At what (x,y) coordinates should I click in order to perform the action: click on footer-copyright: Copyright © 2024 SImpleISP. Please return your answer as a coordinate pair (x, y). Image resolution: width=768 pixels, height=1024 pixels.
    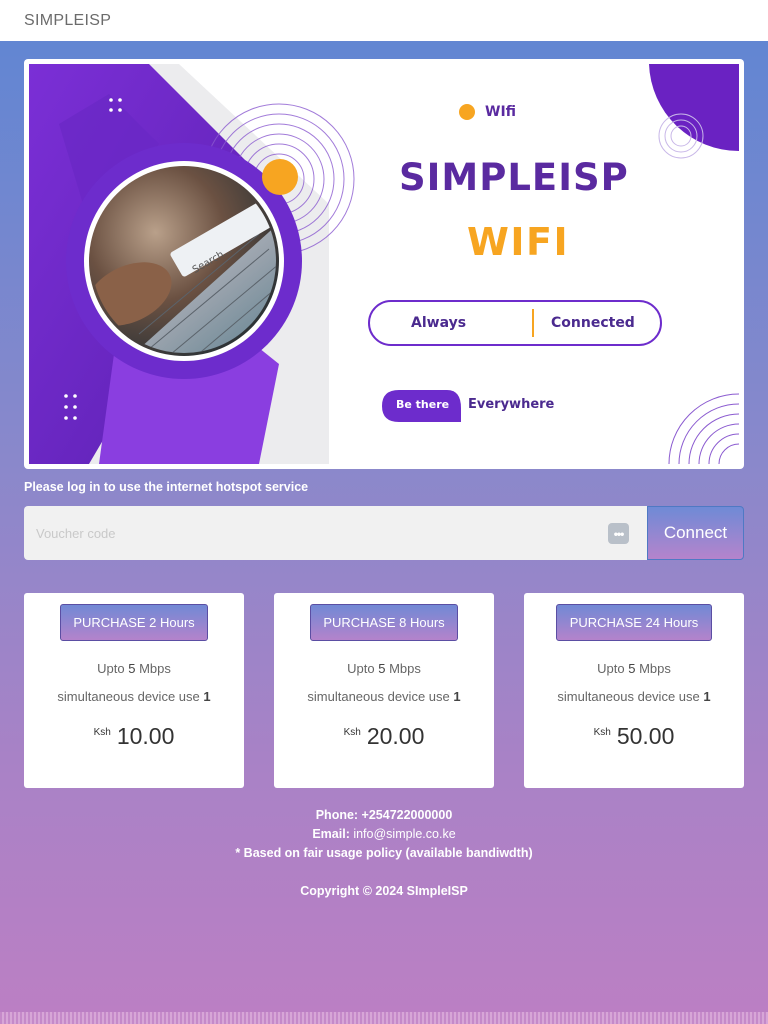
    Looking at the image, I should click on (384, 891).